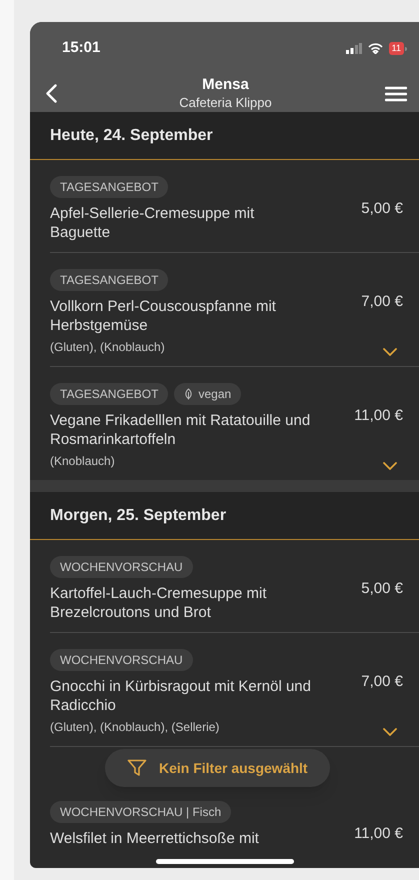 This screenshot has width=419, height=880. I want to click on allergen-list: (Gluten), (Knoblauch), (Sellerie), so click(182, 727).